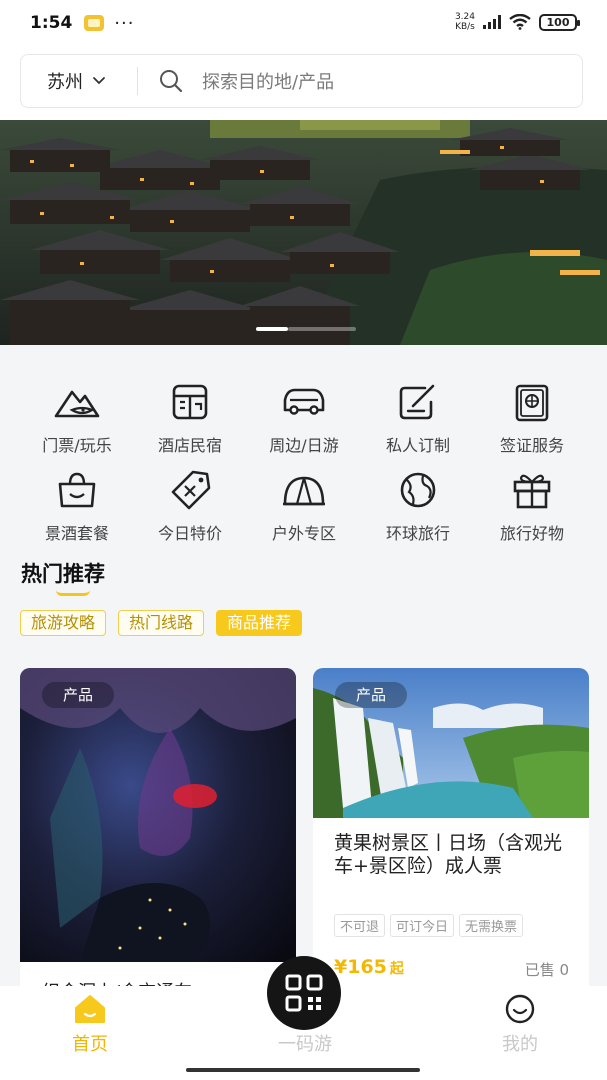  I want to click on nav-home: 首页, so click(90, 1025).